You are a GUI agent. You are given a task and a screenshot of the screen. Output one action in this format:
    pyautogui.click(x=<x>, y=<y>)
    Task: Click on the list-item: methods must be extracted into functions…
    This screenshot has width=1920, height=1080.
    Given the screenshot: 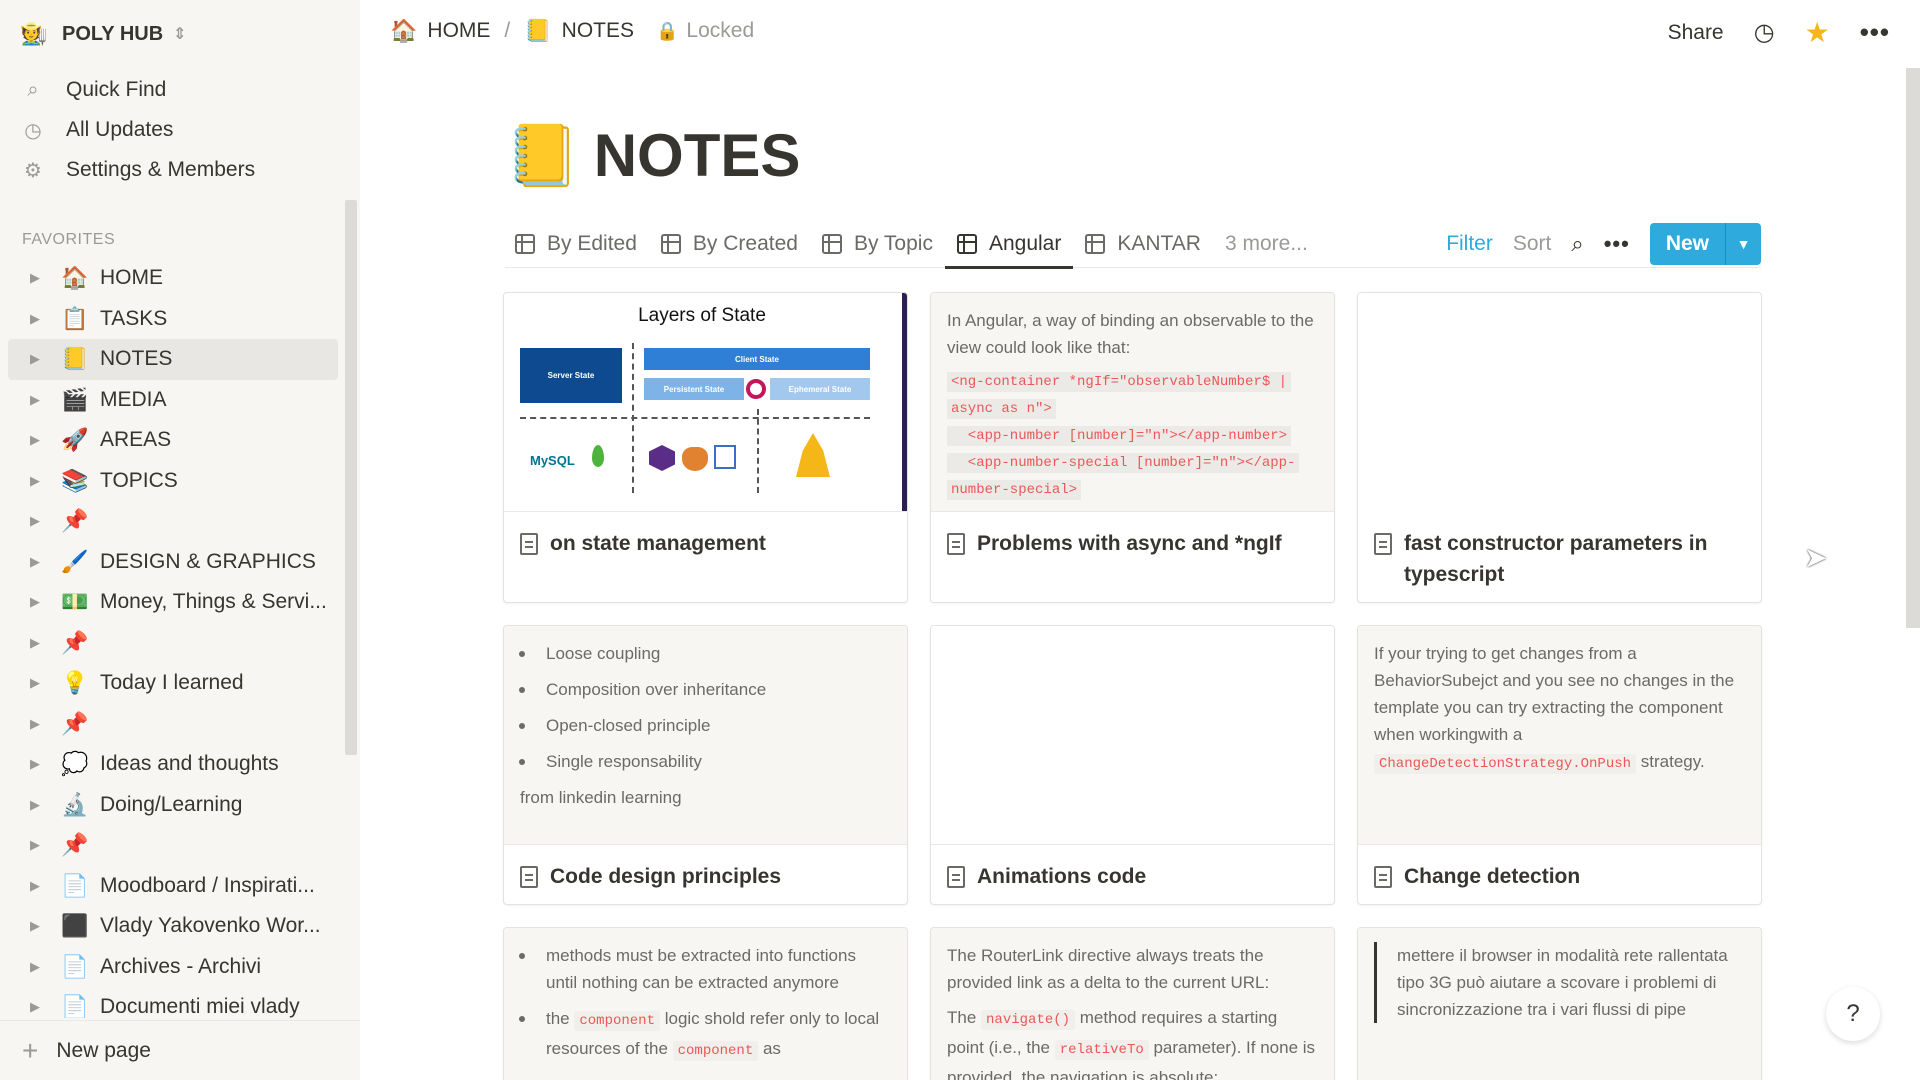 What is the action you would take?
    pyautogui.click(x=697, y=969)
    